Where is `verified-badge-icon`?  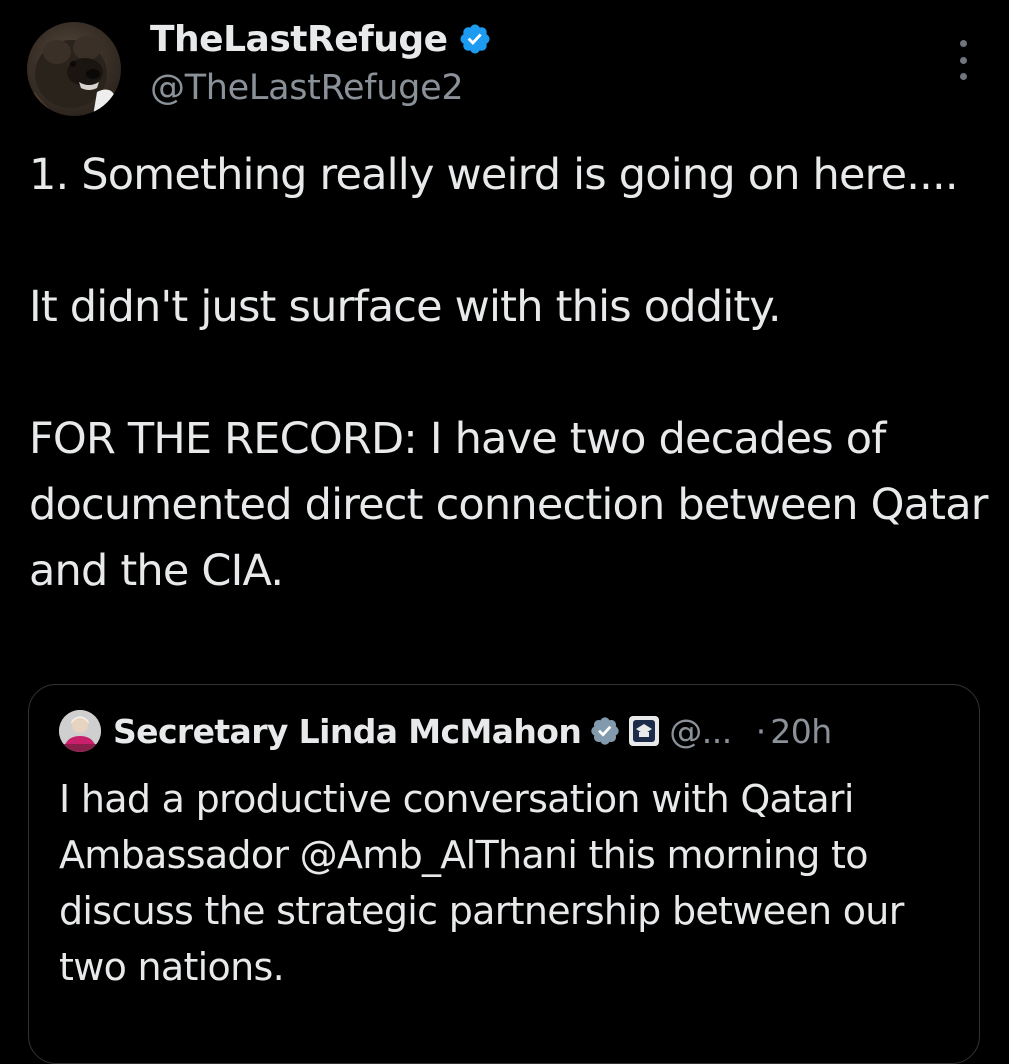
verified-badge-icon is located at coordinates (475, 39).